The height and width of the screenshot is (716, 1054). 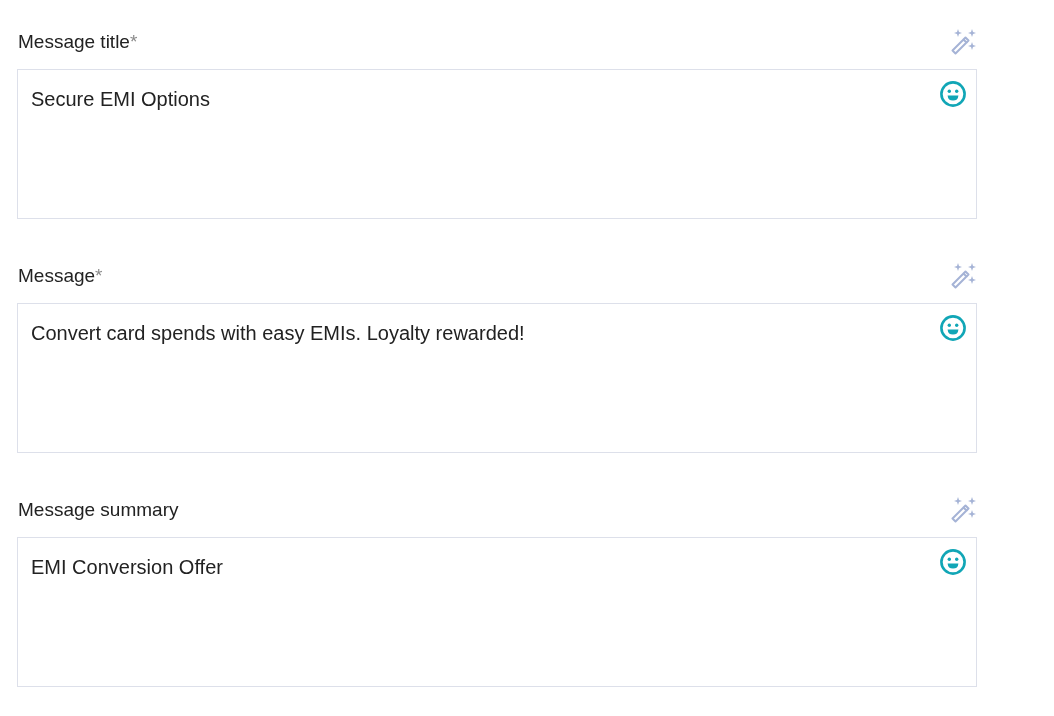 What do you see at coordinates (78, 42) in the screenshot?
I see `field-label: Message title*` at bounding box center [78, 42].